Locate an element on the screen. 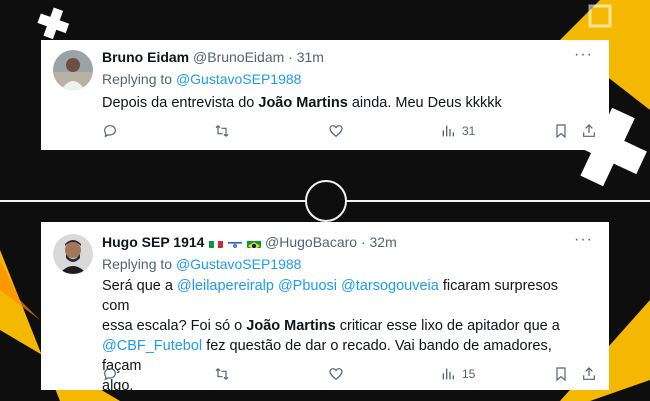 Image resolution: width=650 pixels, height=401 pixels. tweet-header: Bruno Eidam @BrunoEidam · 31m is located at coordinates (213, 57).